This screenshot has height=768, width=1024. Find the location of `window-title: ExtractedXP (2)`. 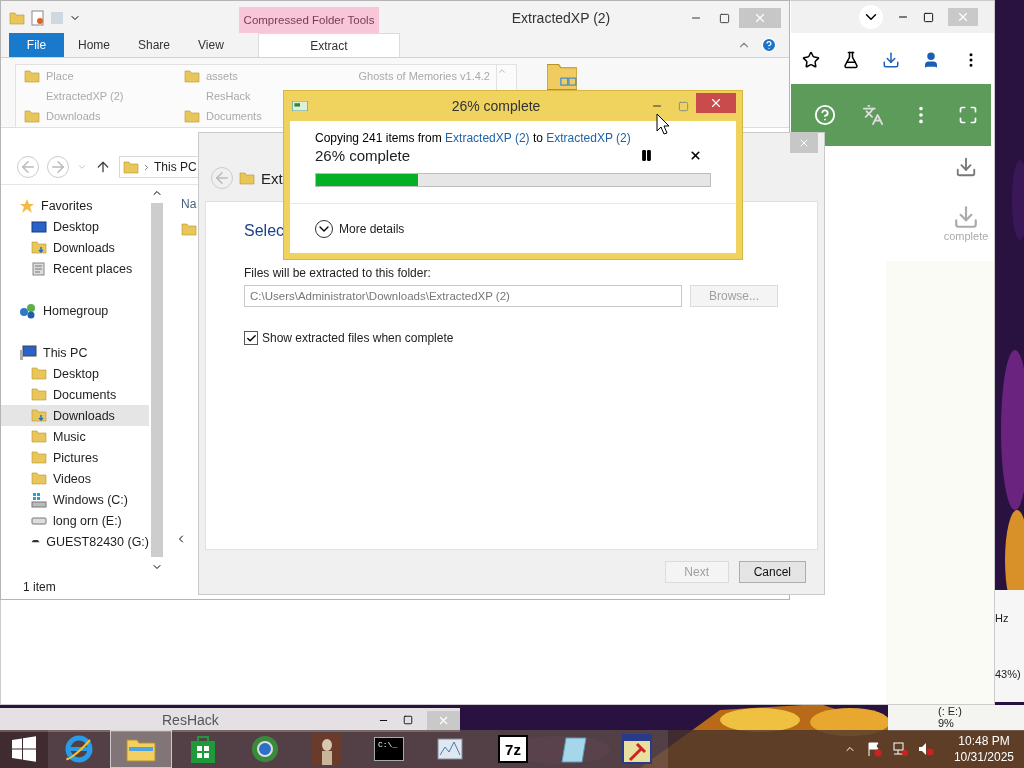

window-title: ExtractedXP (2) is located at coordinates (561, 18).